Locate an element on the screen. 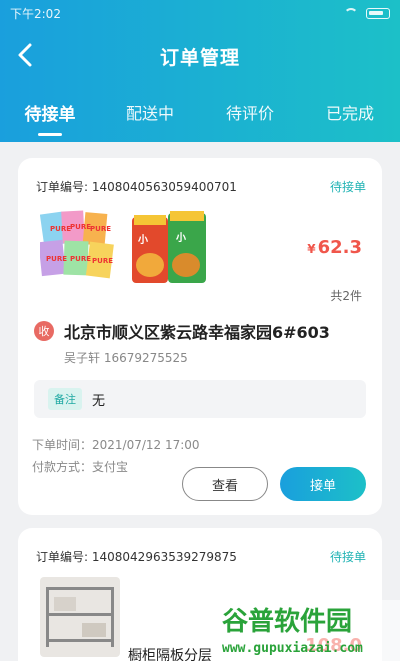 The height and width of the screenshot is (661, 400). goods-row: 橱柜隔板分层 108.0 is located at coordinates (200, 613).